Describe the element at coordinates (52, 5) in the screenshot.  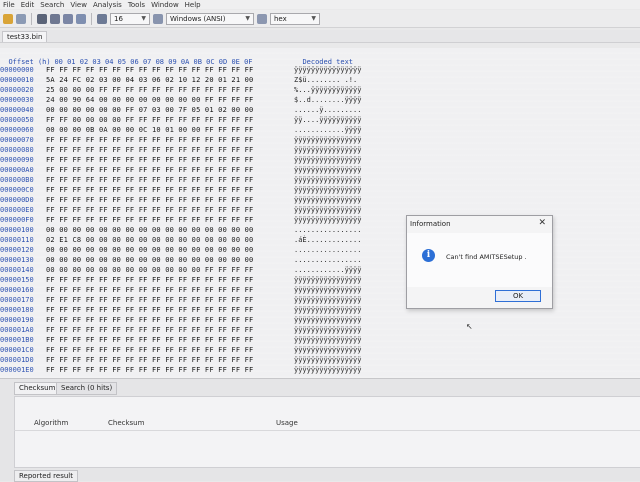
I see `menu-search: Search` at that location.